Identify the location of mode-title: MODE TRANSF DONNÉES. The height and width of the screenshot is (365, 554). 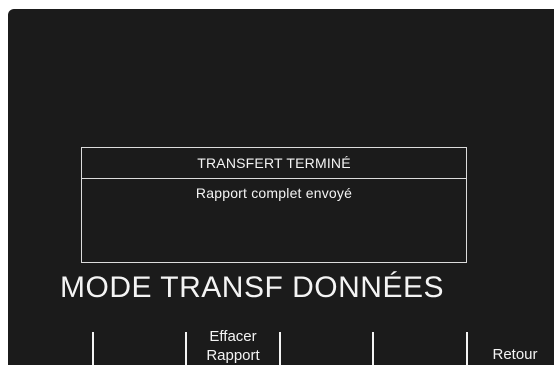
(252, 287).